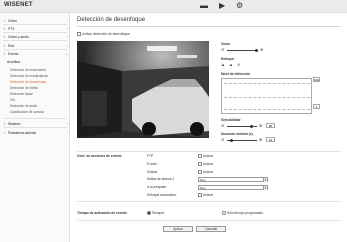 Image resolution: width=347 pixels, height=242 pixels. What do you see at coordinates (233, 179) in the screenshot?
I see `alarm-output-select: Des ▾` at bounding box center [233, 179].